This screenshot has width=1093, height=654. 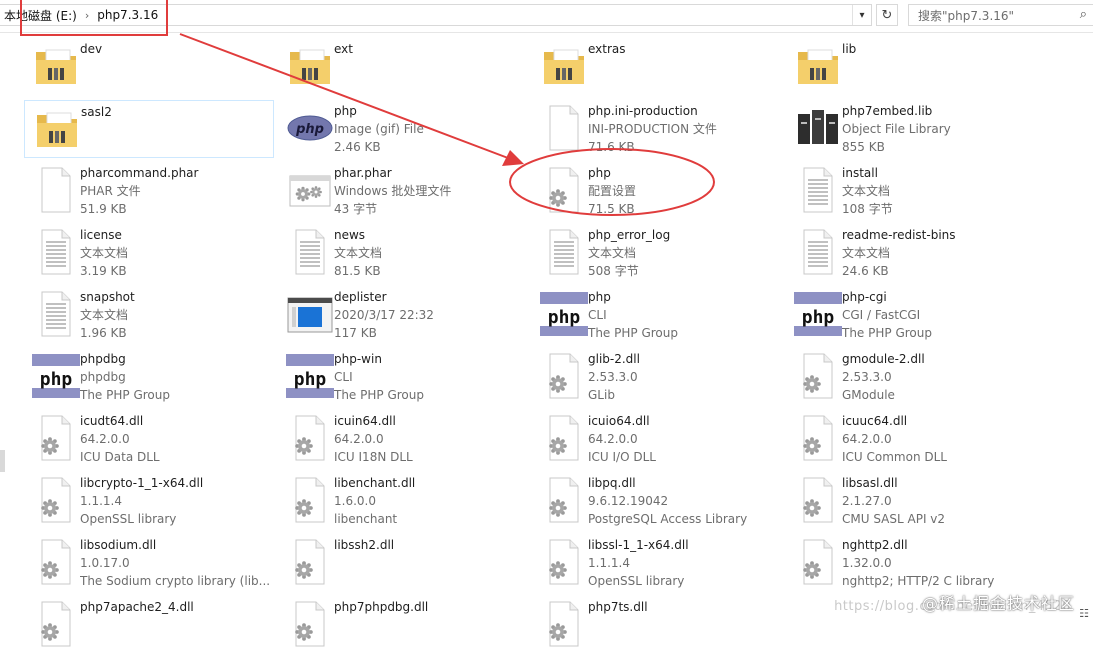 I want to click on file-item: icuio64.dll 64.2.0.0 ICU I/O DLL, so click(x=657, y=439).